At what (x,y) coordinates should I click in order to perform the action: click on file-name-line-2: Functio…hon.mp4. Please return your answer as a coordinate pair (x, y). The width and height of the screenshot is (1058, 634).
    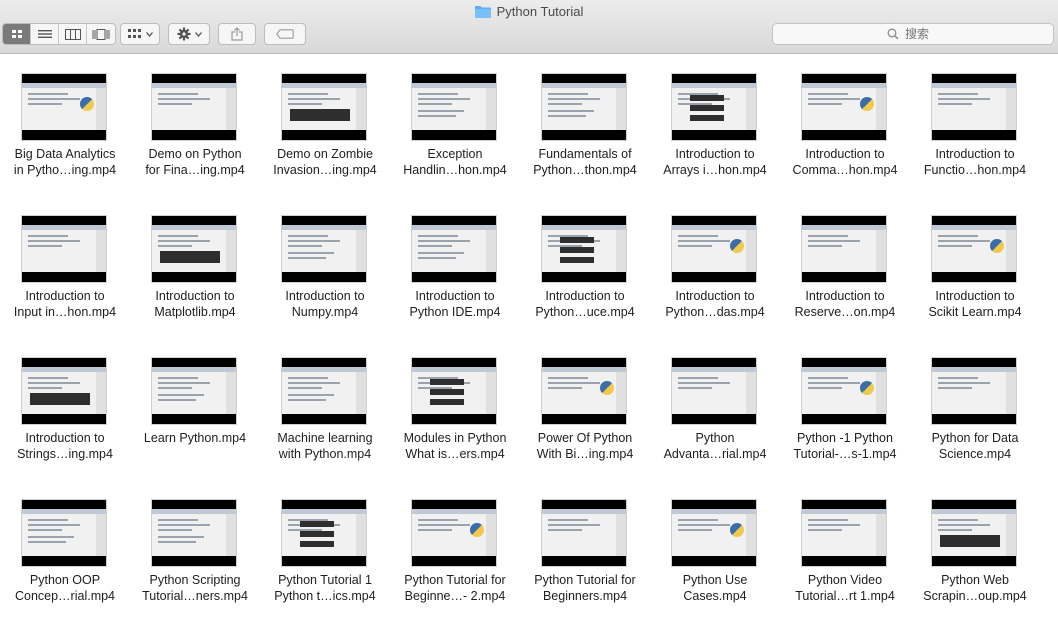
    Looking at the image, I should click on (975, 170).